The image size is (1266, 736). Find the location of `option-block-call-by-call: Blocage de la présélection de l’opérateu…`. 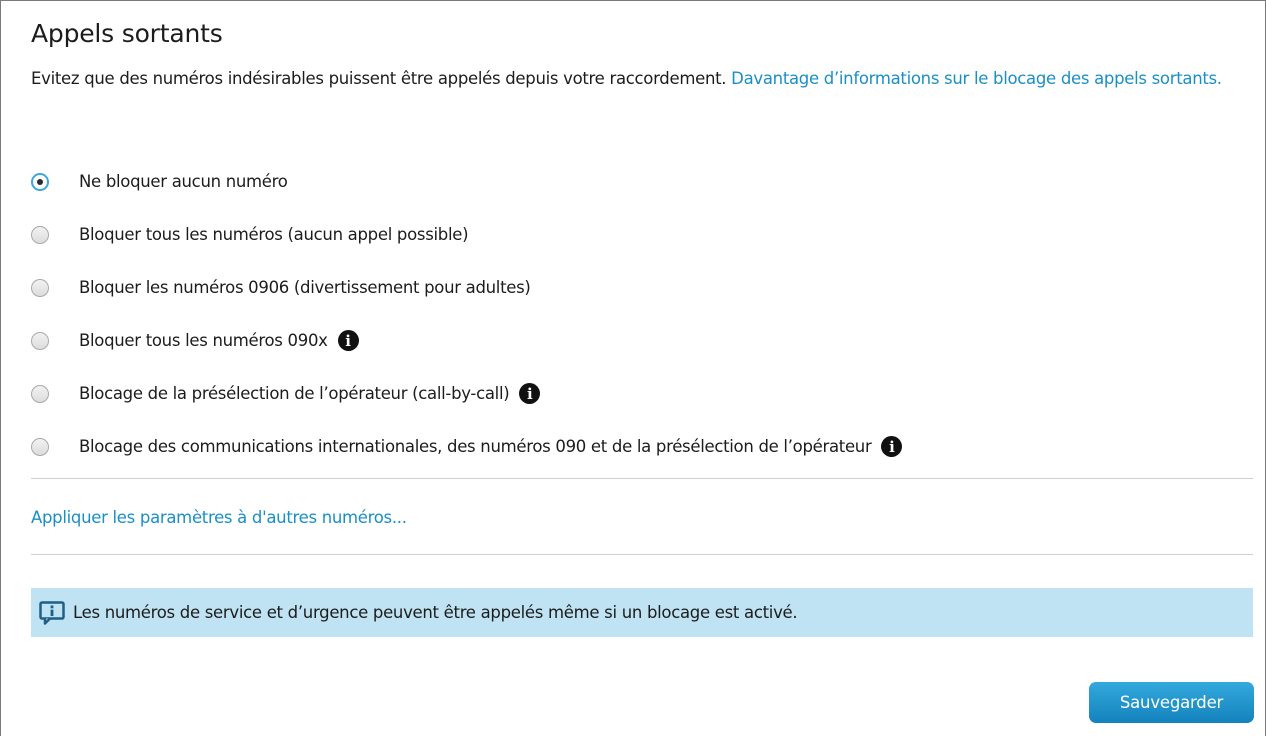

option-block-call-by-call: Blocage de la présélection de l’opérateu… is located at coordinates (641, 393).